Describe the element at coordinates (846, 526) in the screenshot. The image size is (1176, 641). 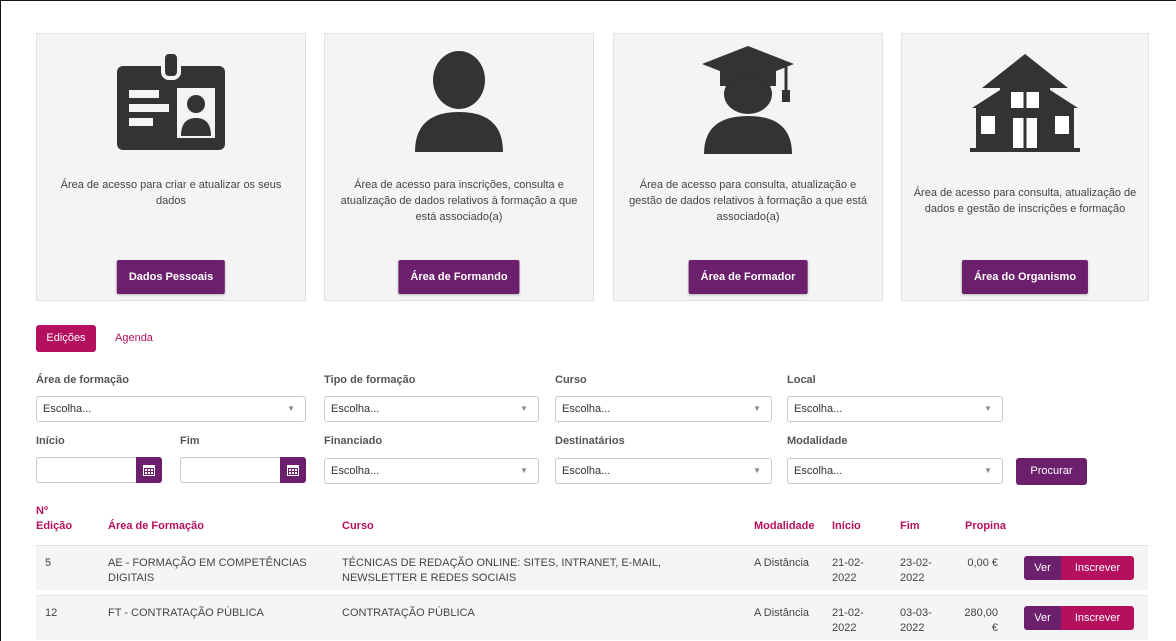
I see `th-inicio: Início` at that location.